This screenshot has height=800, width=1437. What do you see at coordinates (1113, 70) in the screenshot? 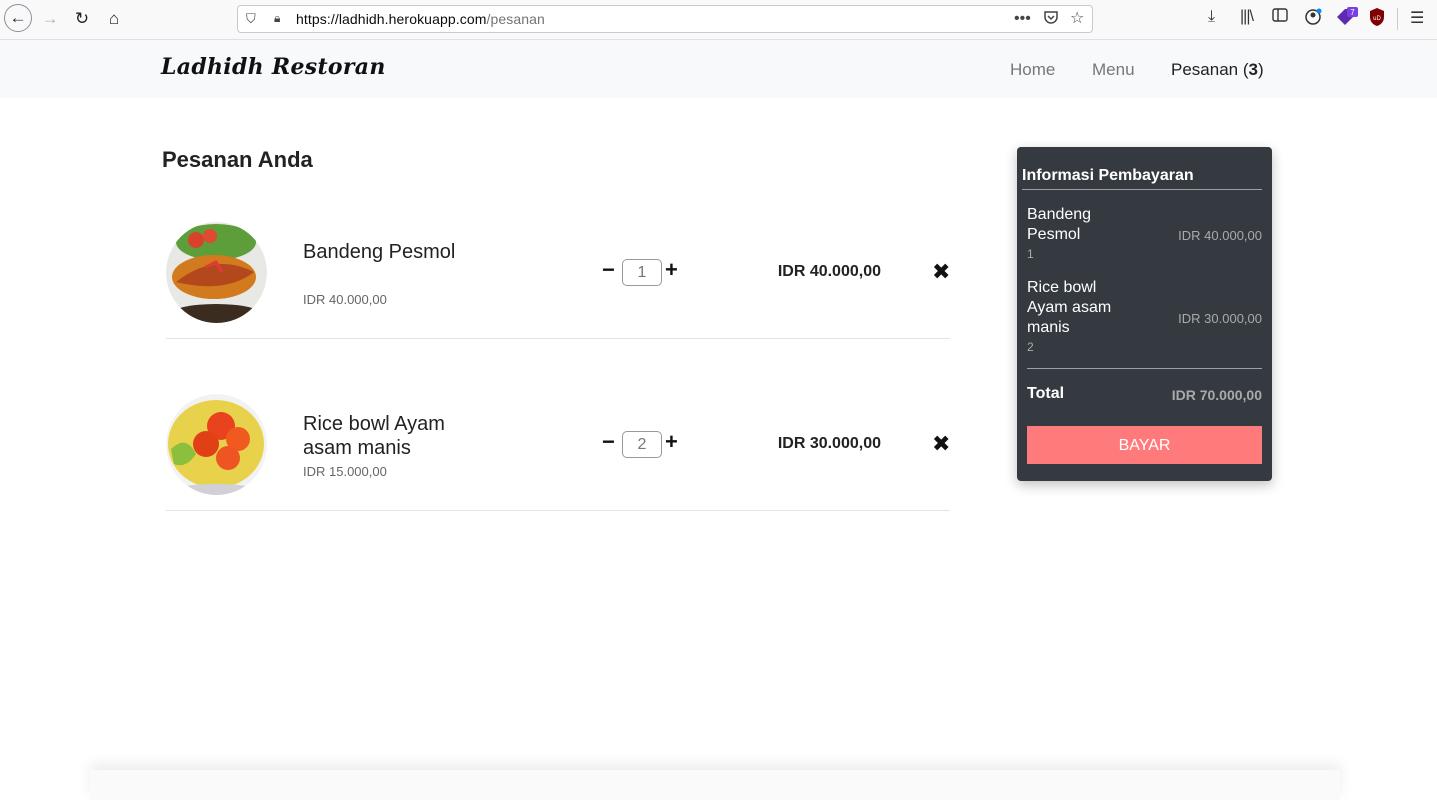
I see `nav-menu: Menu` at bounding box center [1113, 70].